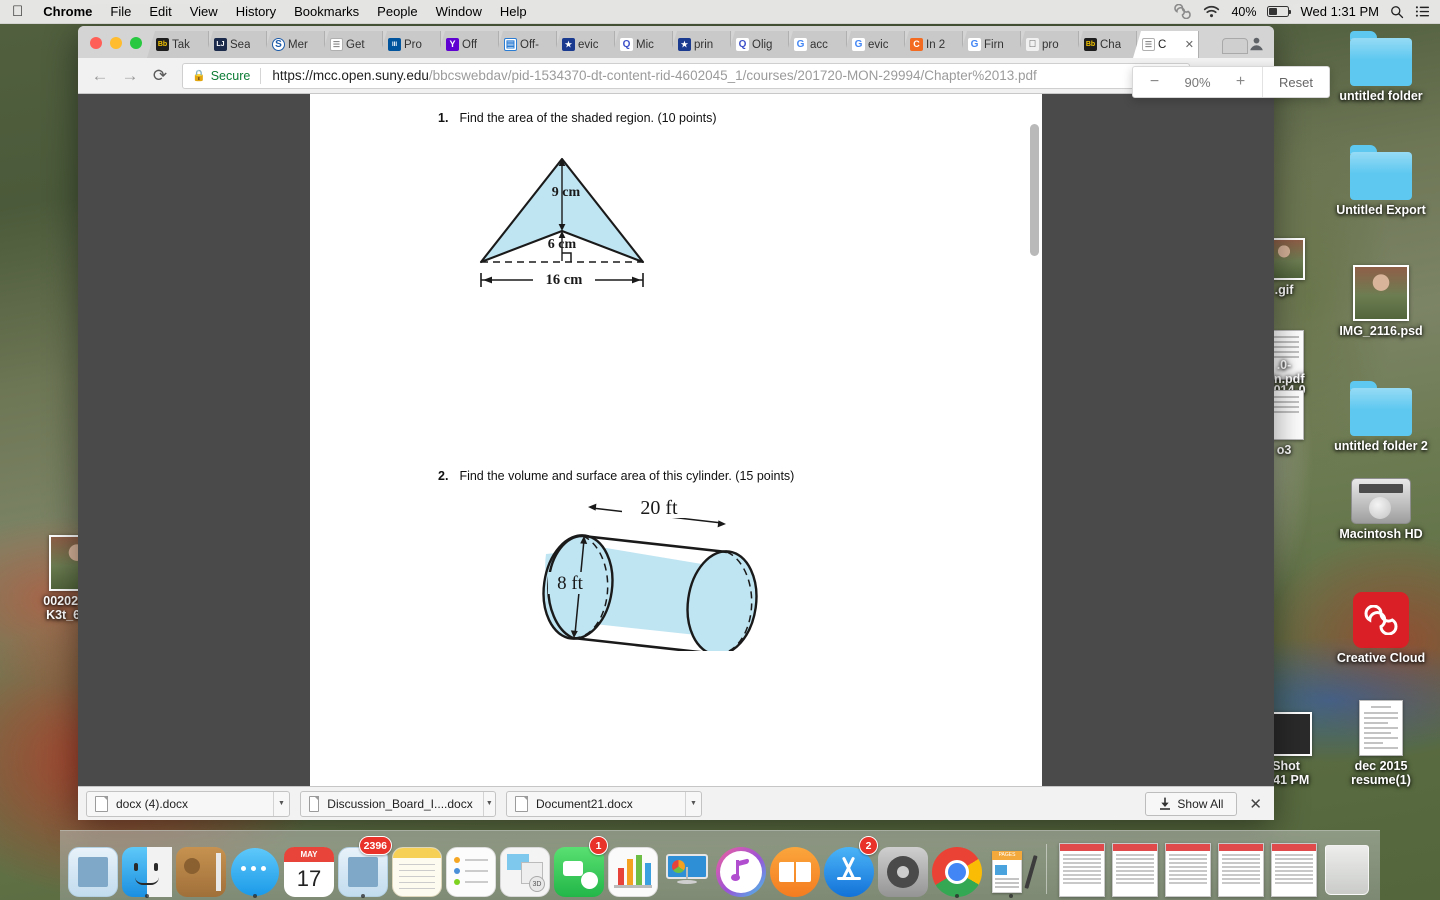  What do you see at coordinates (1295, 82) in the screenshot?
I see `zoom-reset-button: Reset` at bounding box center [1295, 82].